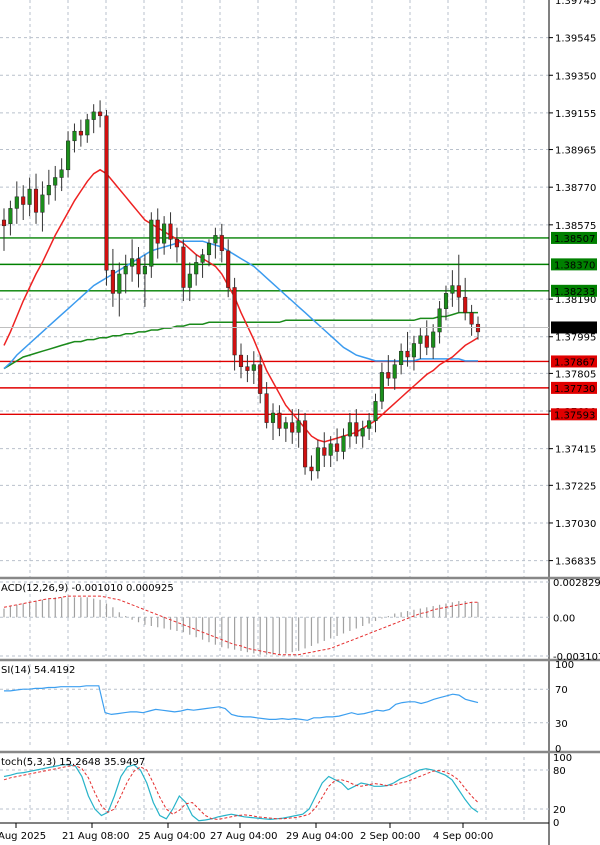  What do you see at coordinates (73, 762) in the screenshot?
I see `stoch-label: toch(5,3,3) 15.2648 35.9497` at bounding box center [73, 762].